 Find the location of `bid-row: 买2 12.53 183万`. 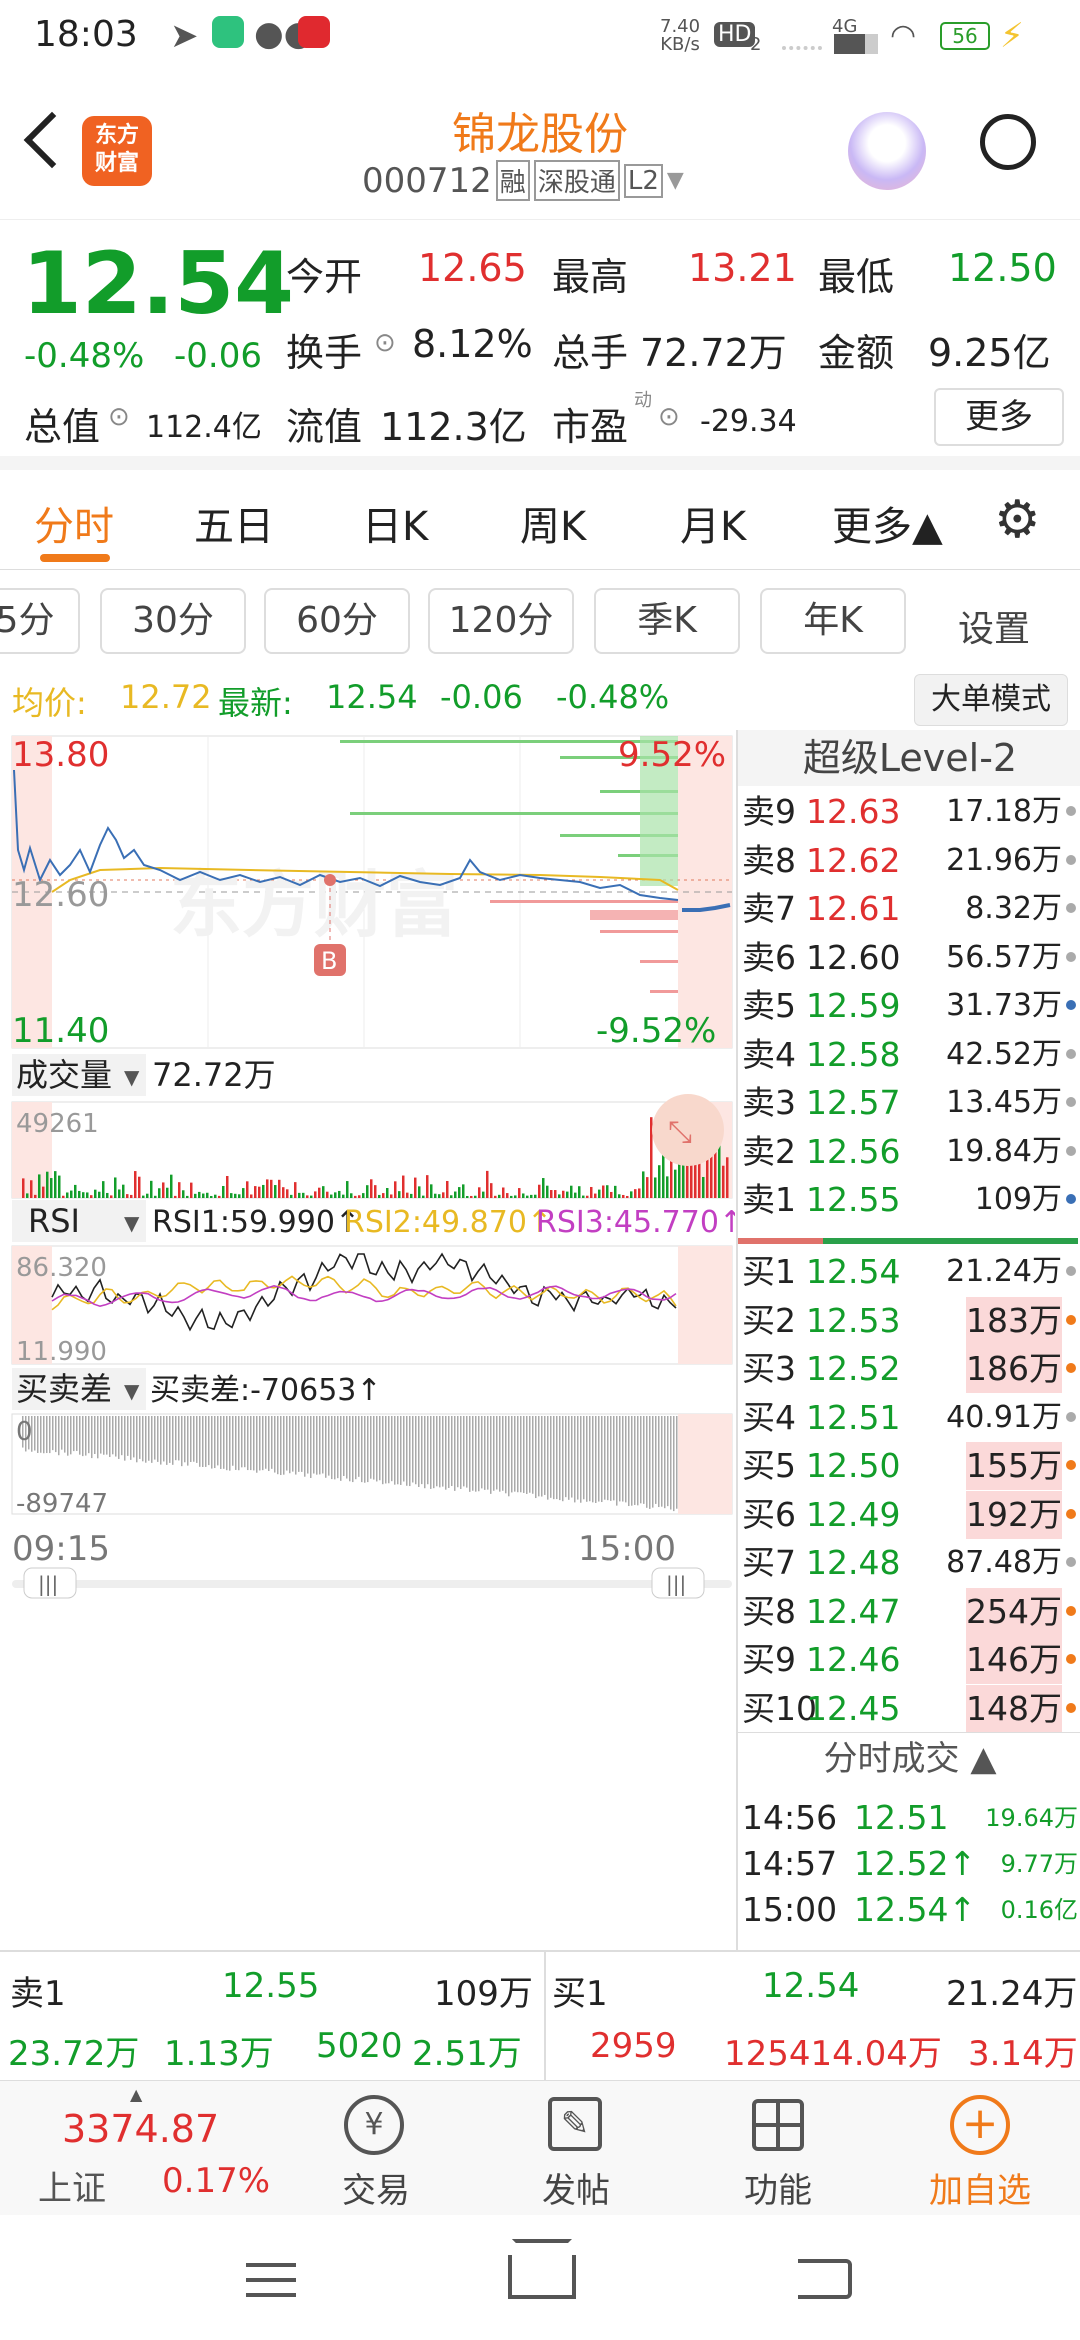

bid-row: 买2 12.53 183万 is located at coordinates (909, 1320).